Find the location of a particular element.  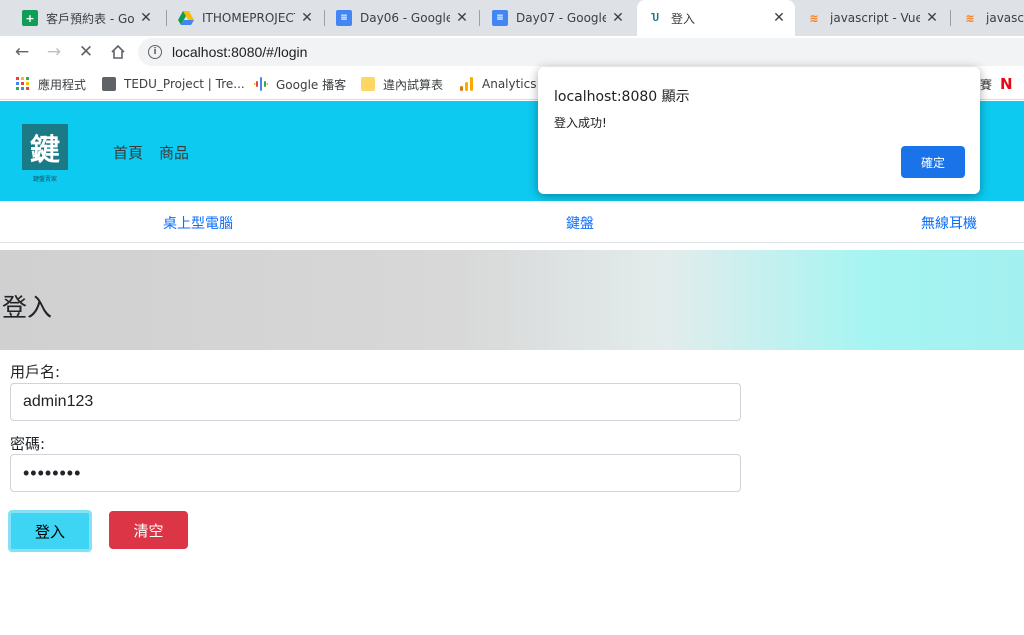

google-drive-icon is located at coordinates (186, 18).